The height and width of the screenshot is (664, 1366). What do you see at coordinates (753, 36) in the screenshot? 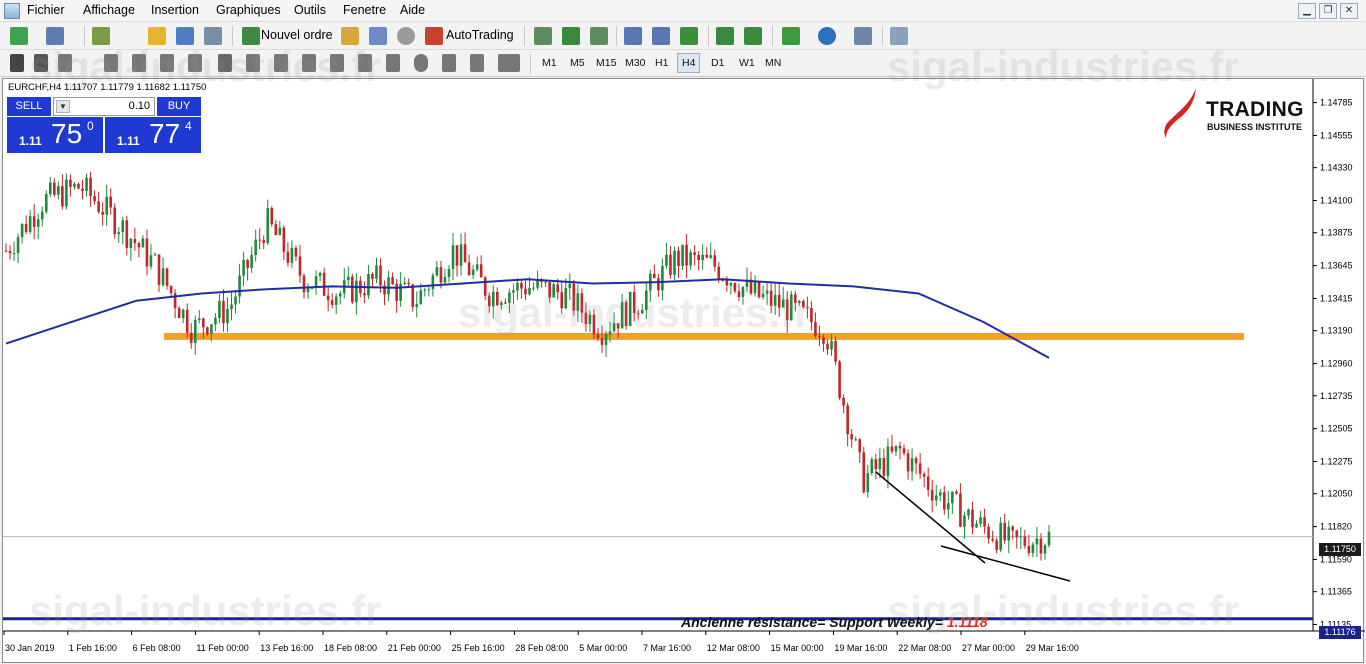
I see `chart-shift-icon` at bounding box center [753, 36].